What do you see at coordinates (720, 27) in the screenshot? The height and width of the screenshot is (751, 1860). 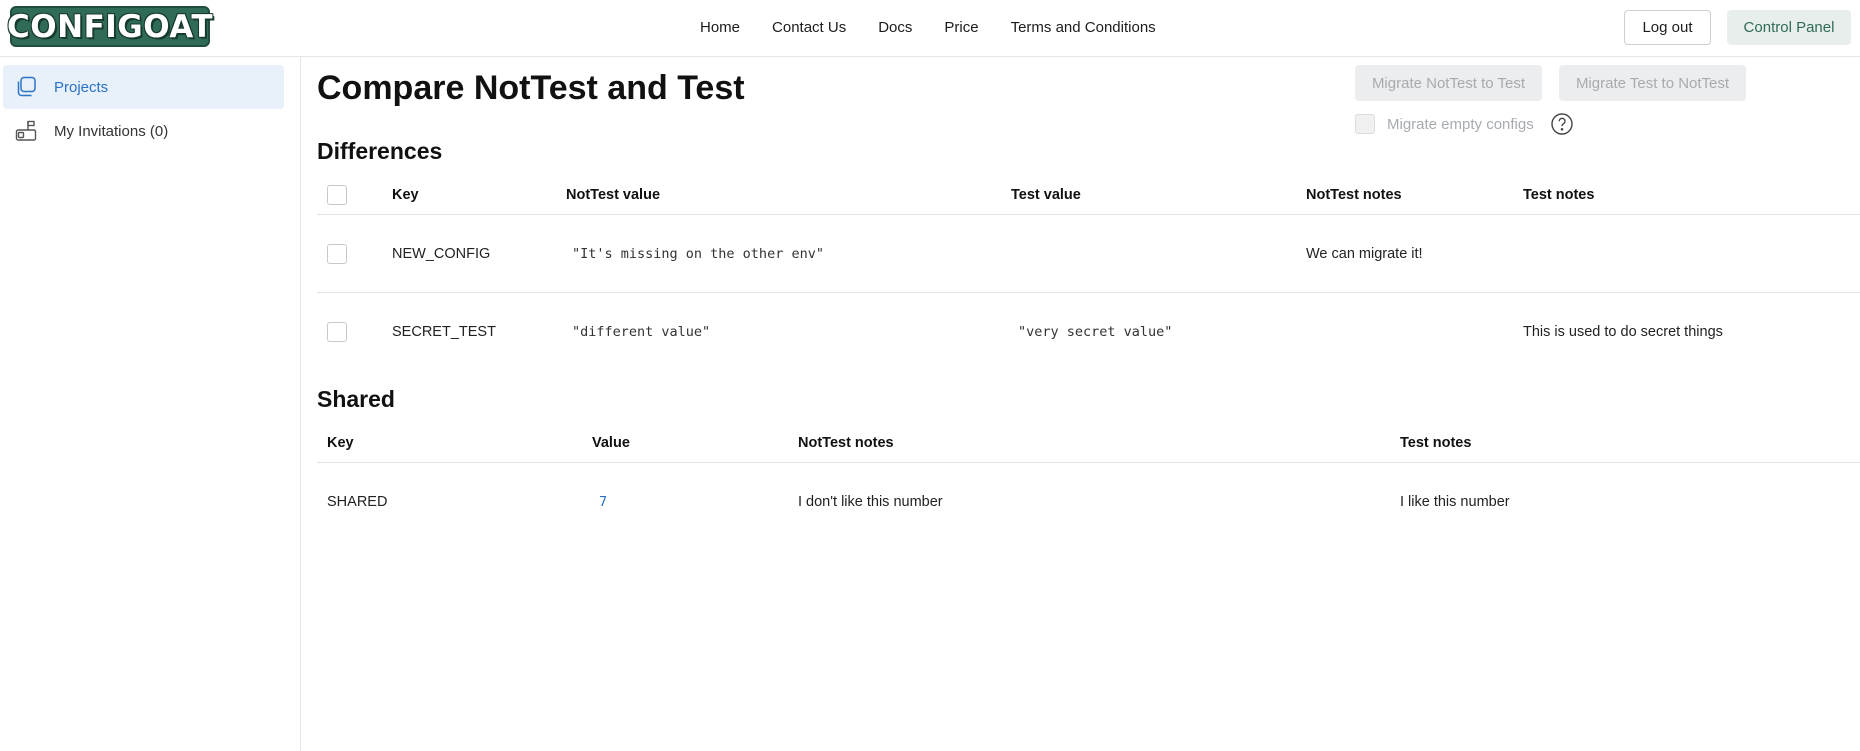 I see `nav-home-link: Home` at bounding box center [720, 27].